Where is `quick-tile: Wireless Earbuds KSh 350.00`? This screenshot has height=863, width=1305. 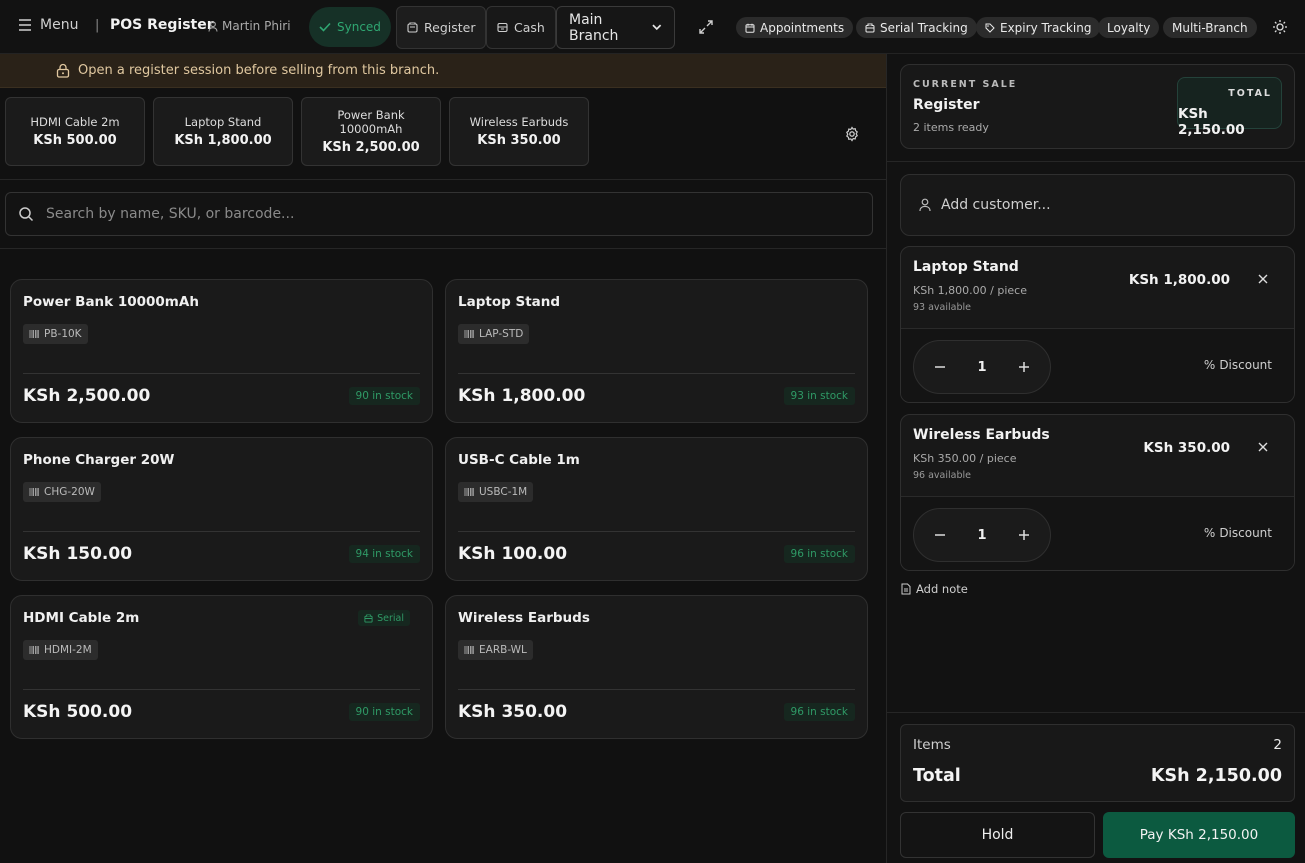 quick-tile: Wireless Earbuds KSh 350.00 is located at coordinates (519, 131).